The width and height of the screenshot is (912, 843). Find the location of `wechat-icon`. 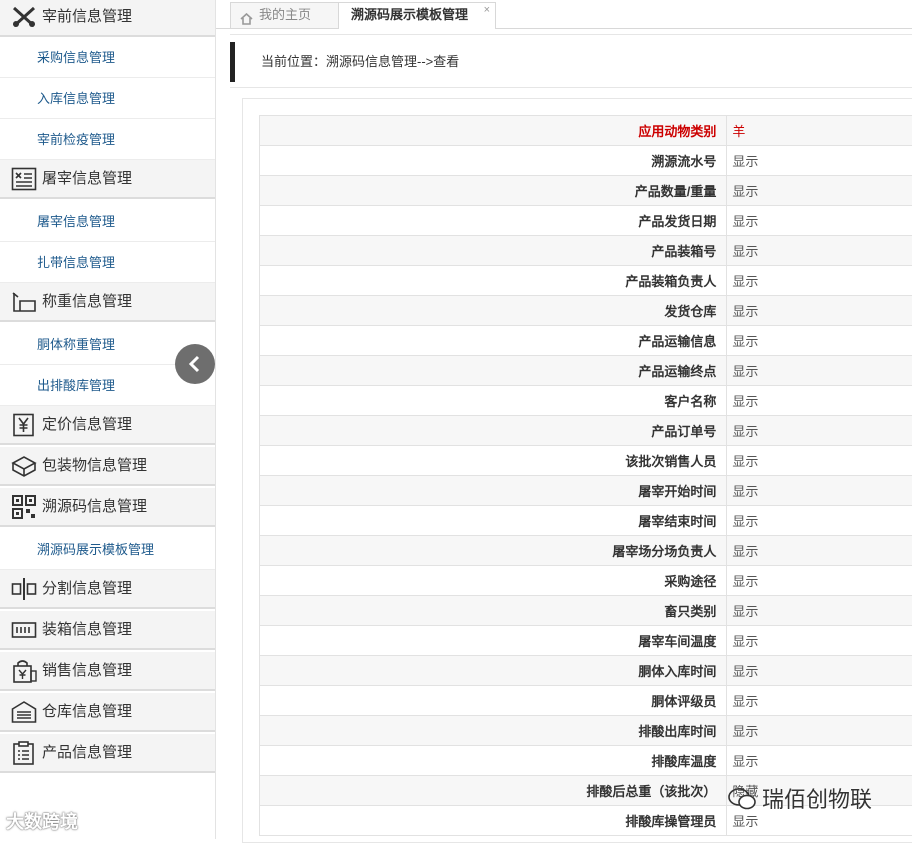

wechat-icon is located at coordinates (742, 799).